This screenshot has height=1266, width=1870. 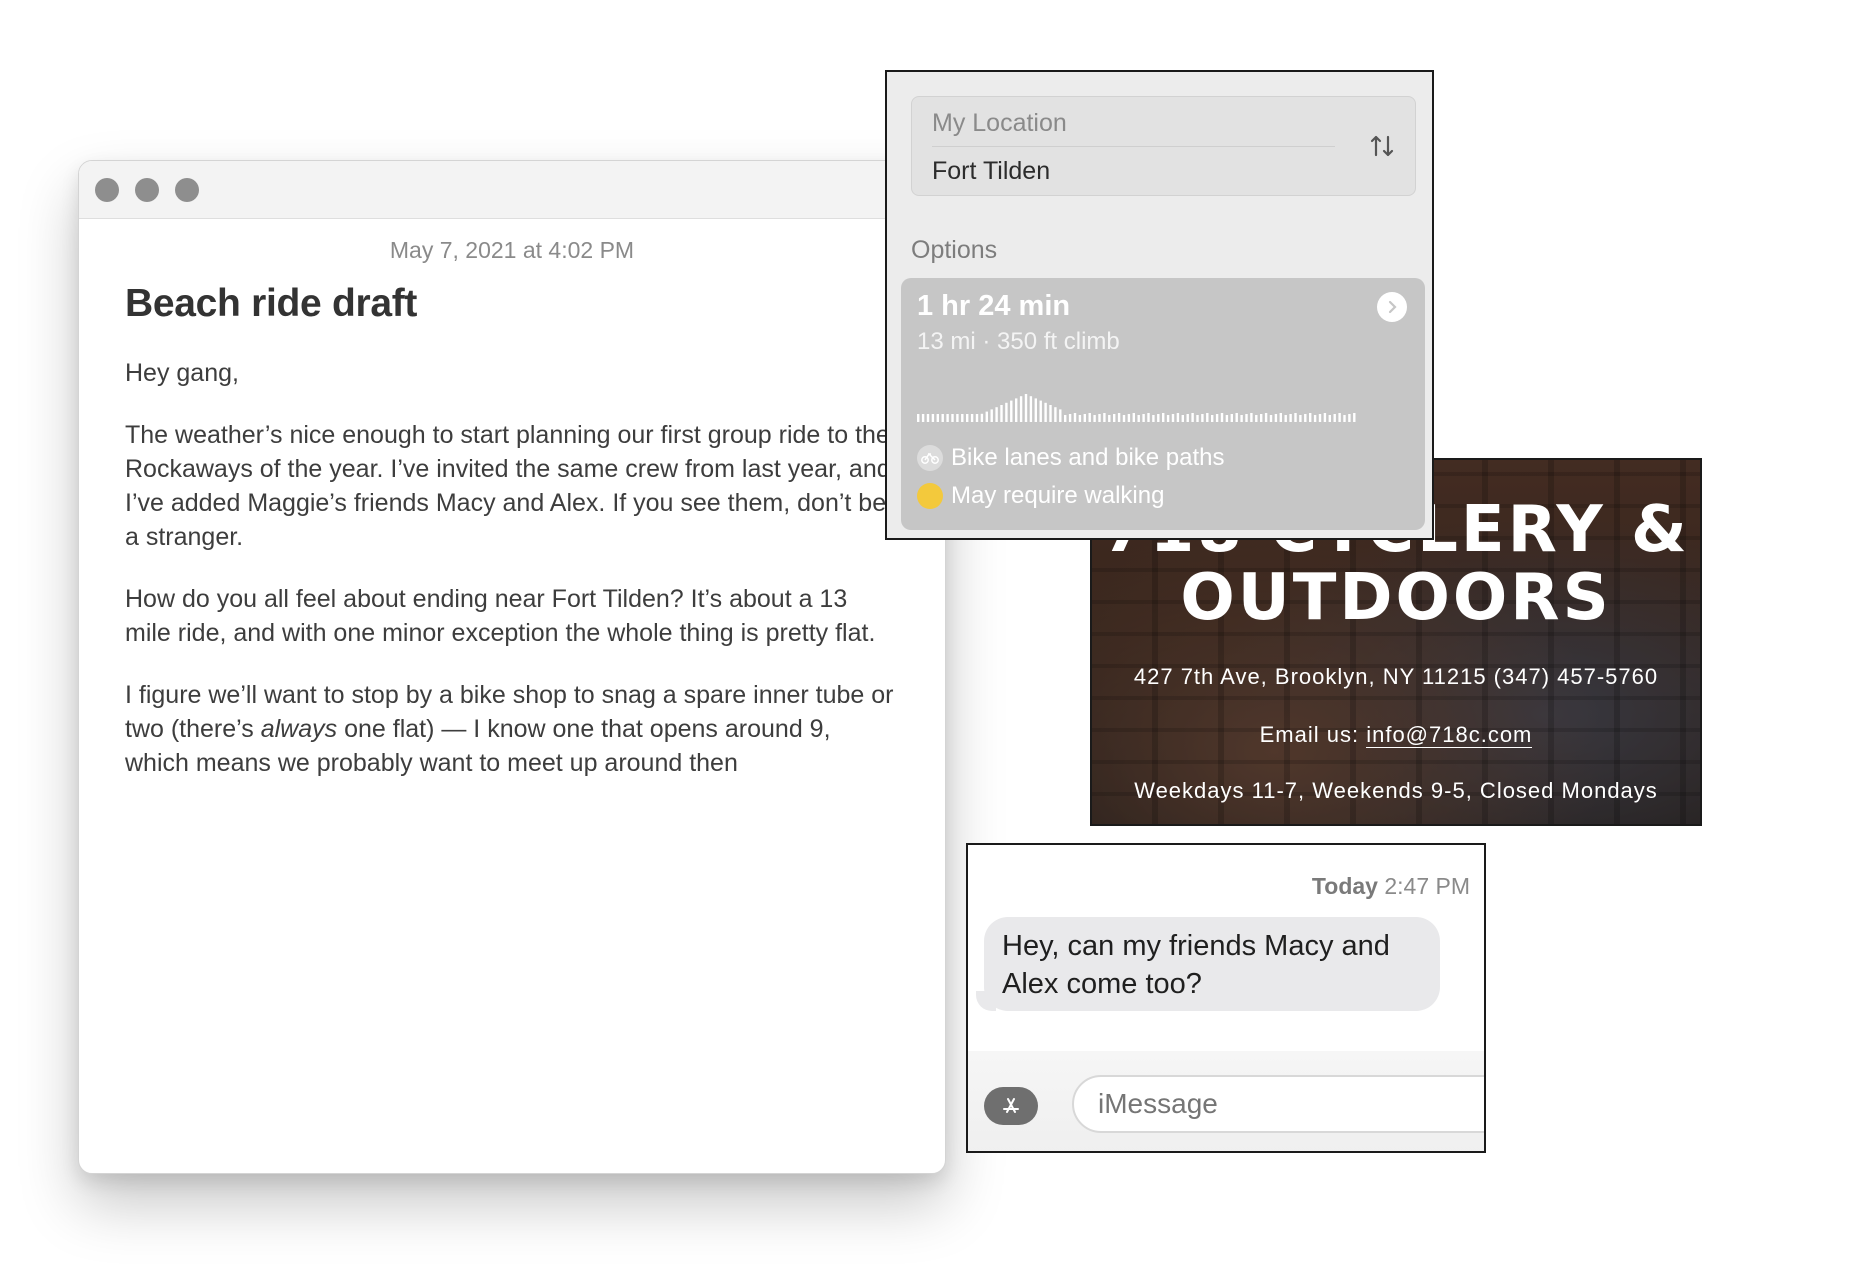 What do you see at coordinates (1133, 146) in the screenshot?
I see `endpoints-divider` at bounding box center [1133, 146].